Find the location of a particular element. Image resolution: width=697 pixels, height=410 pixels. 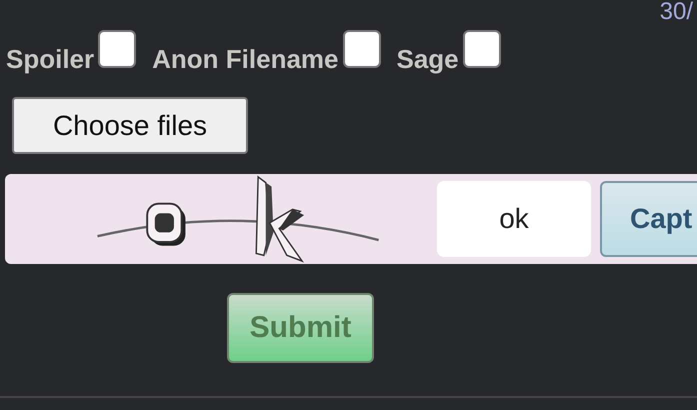

option-label: Anon Filename is located at coordinates (245, 59).